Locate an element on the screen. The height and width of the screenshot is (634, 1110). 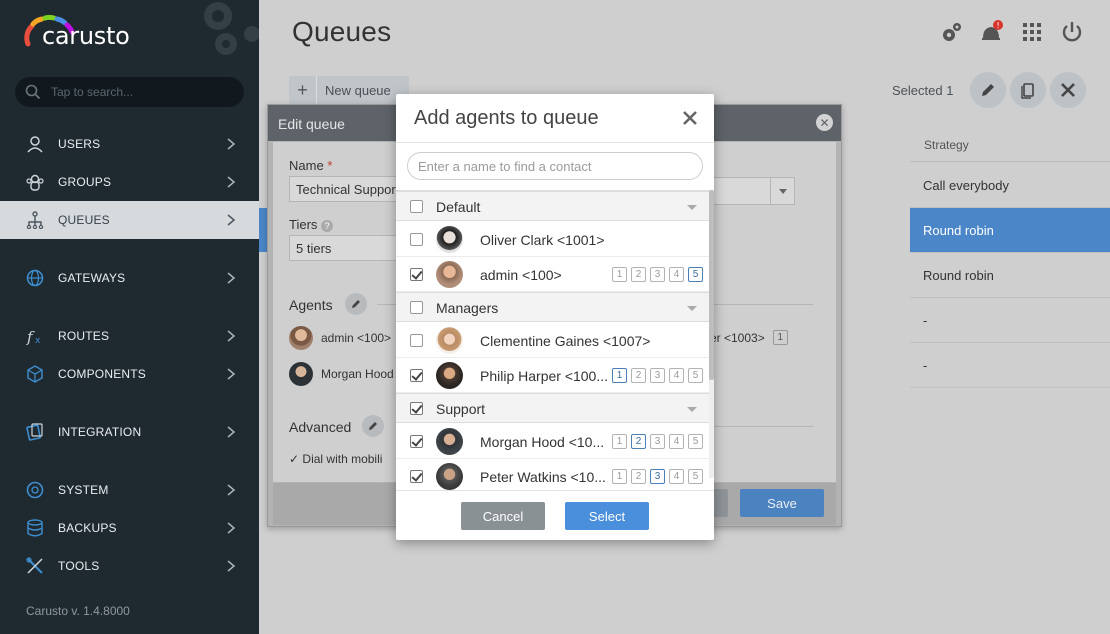
sidebar-item-label: SYSTEM is located at coordinates (83, 490).